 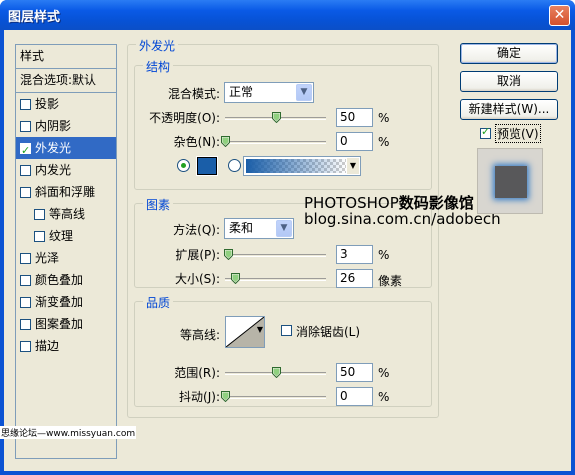 I want to click on style-item: 纹理, so click(x=66, y=236).